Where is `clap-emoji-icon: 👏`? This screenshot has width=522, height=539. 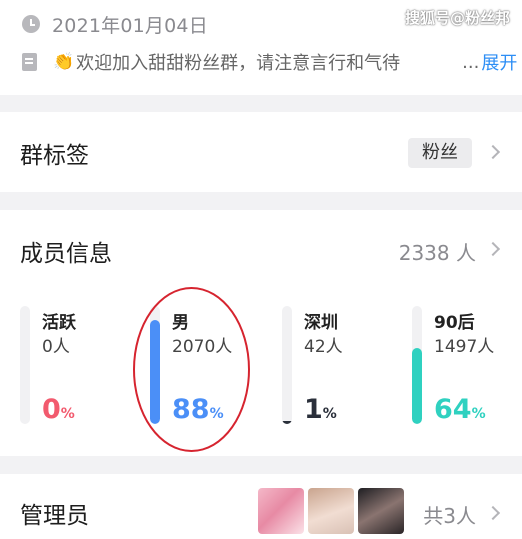 clap-emoji-icon: 👏 is located at coordinates (64, 62).